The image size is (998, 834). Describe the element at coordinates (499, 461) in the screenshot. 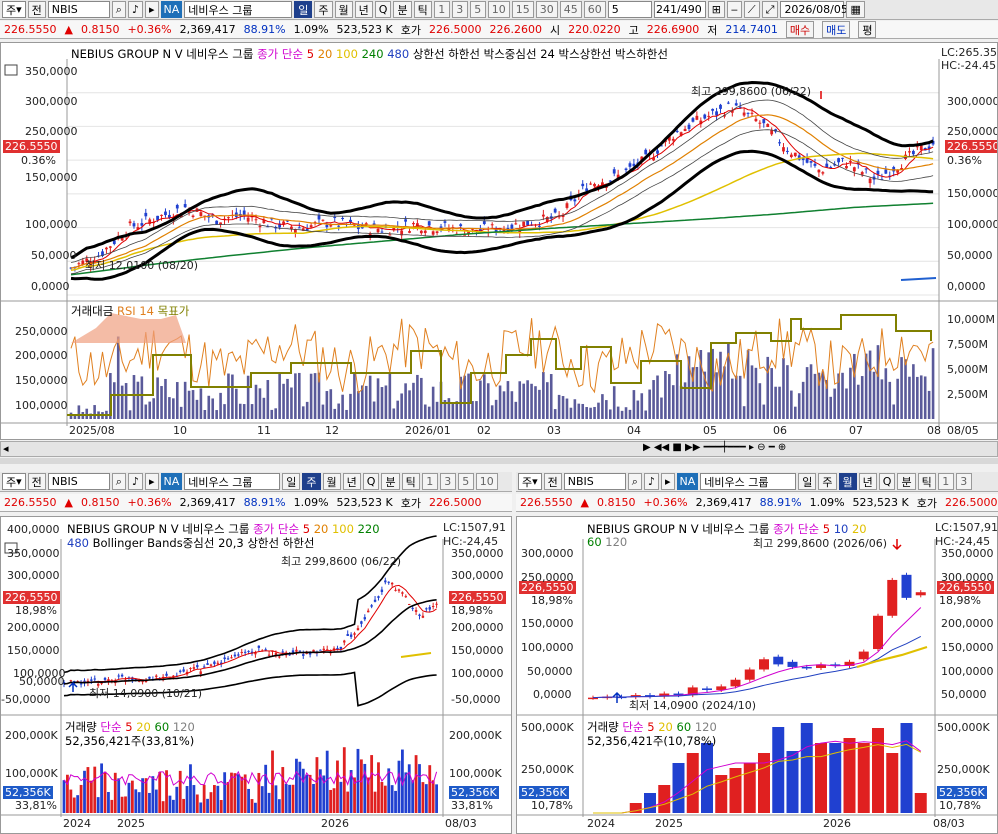

I see `pane-divider` at that location.